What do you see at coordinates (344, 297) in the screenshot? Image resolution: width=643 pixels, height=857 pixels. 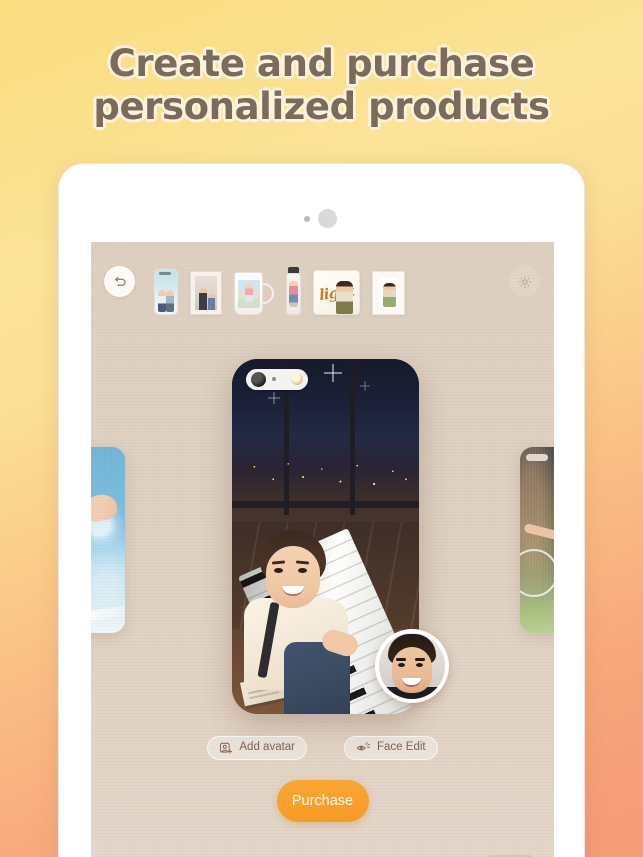 I see `pillow-figure` at bounding box center [344, 297].